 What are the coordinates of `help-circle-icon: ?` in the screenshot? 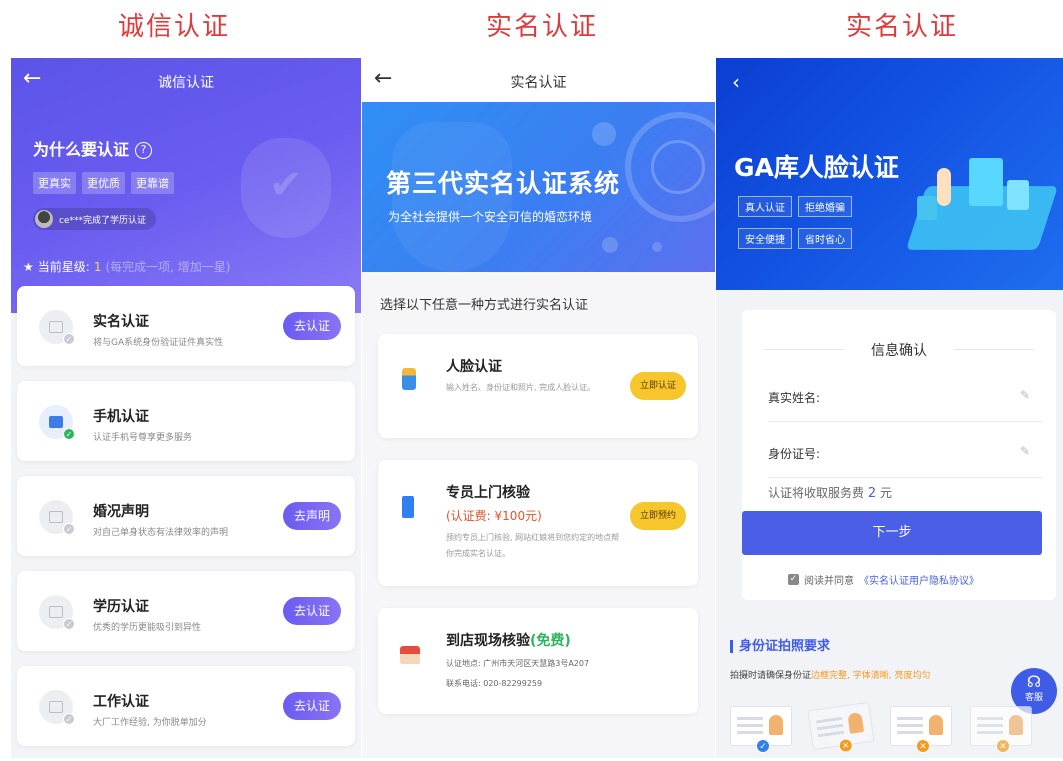 It's located at (144, 150).